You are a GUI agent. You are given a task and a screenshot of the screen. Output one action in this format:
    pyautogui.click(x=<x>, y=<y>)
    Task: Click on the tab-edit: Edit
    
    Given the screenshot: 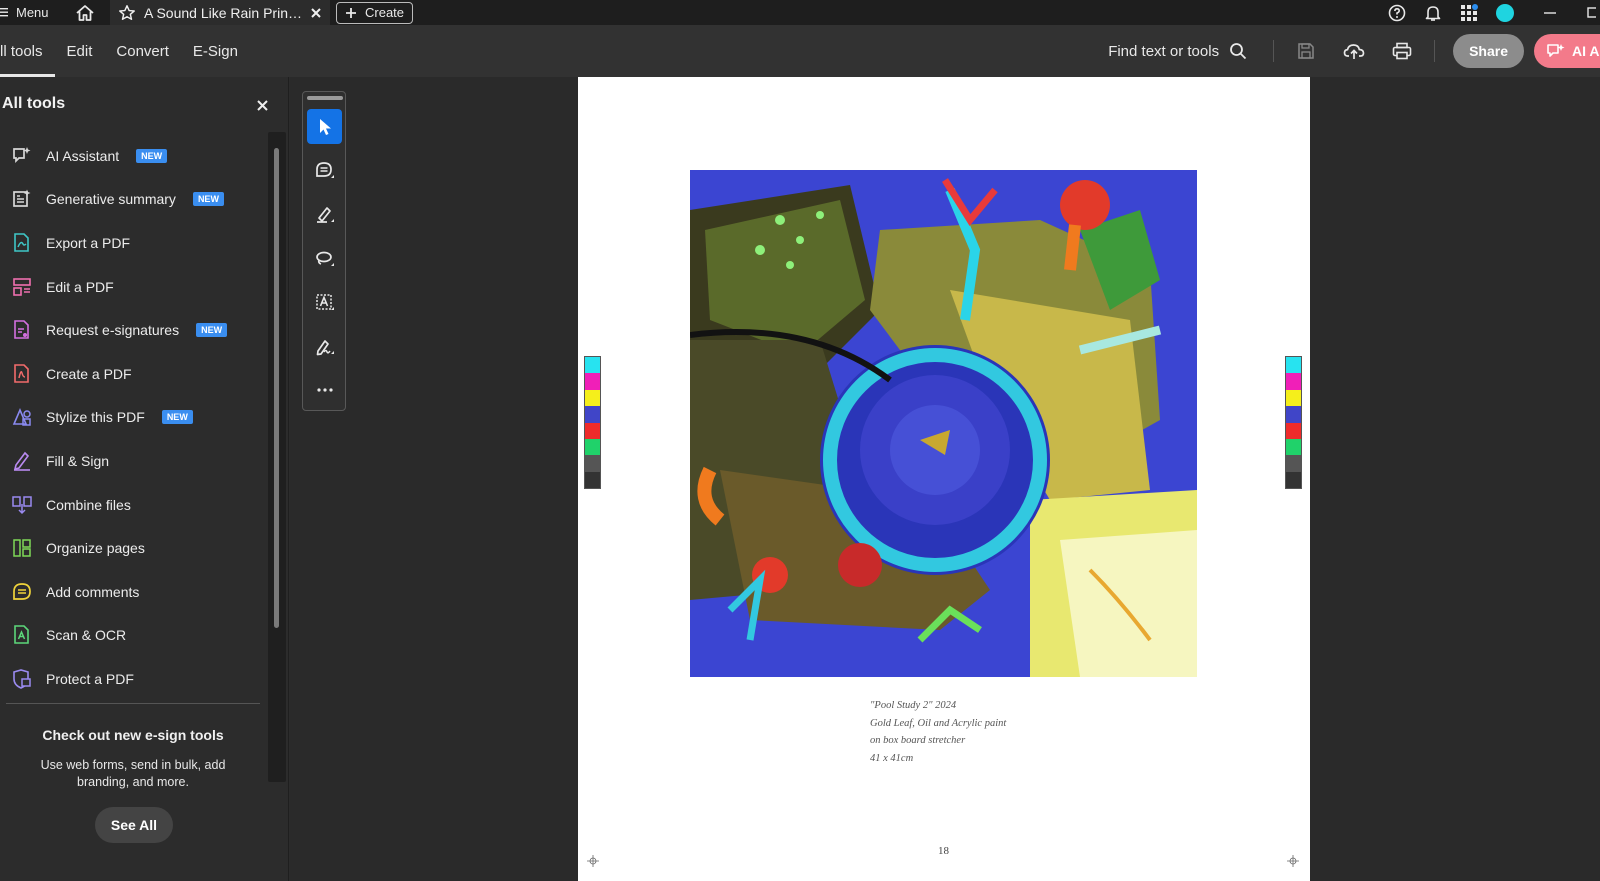 What is the action you would take?
    pyautogui.click(x=80, y=51)
    